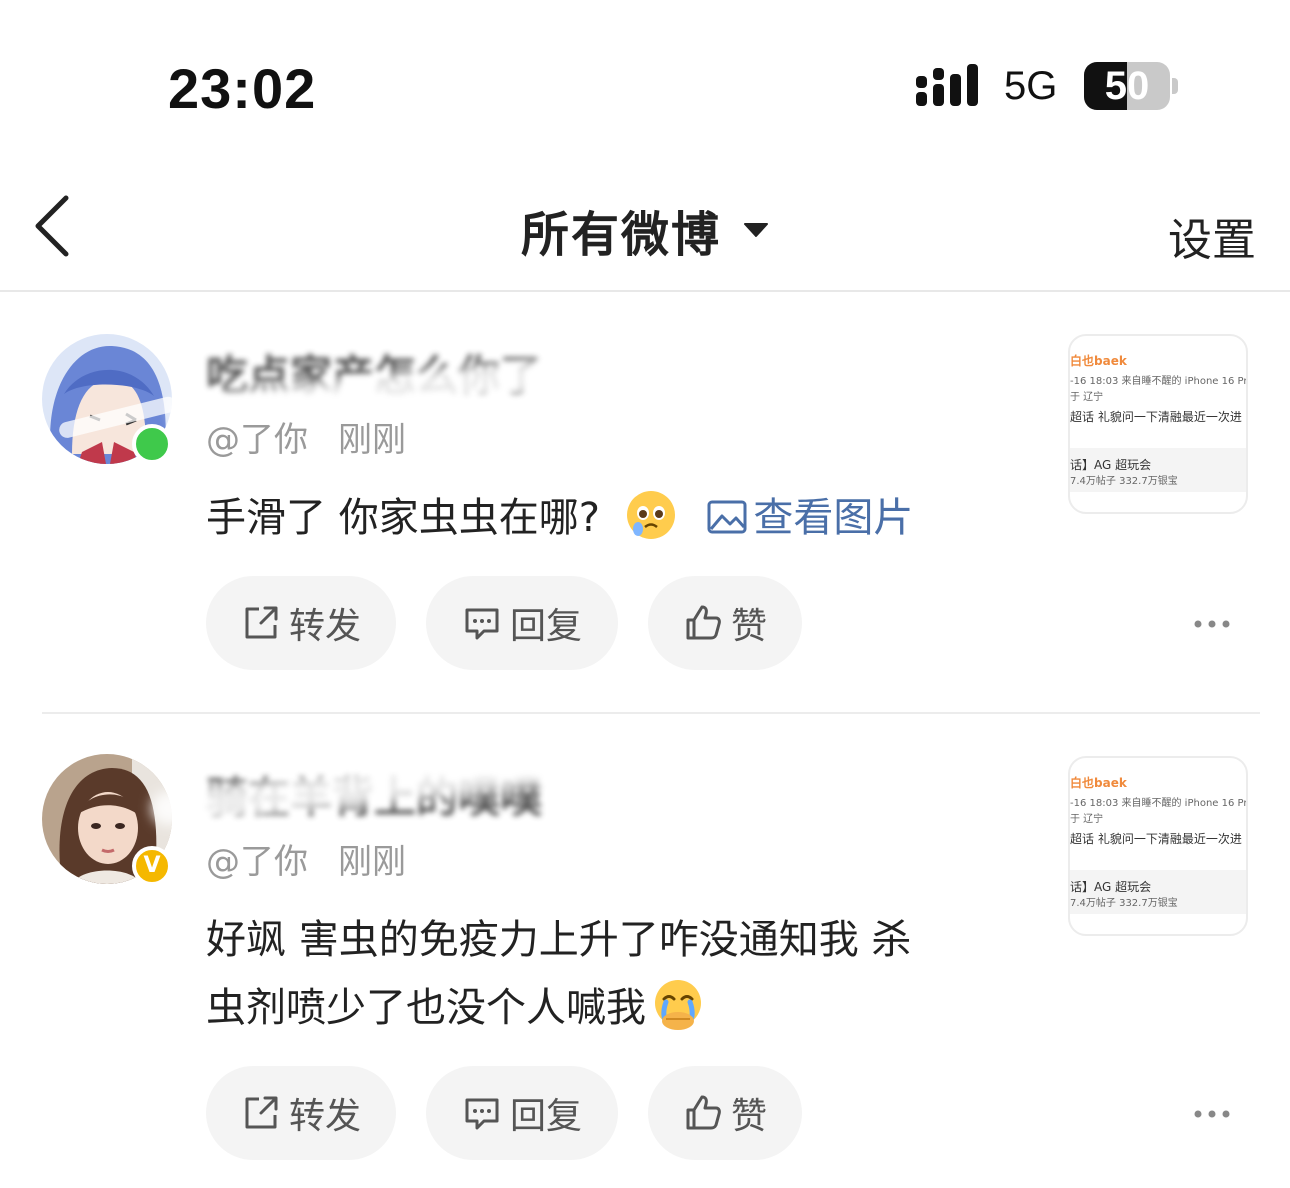  I want to click on verified-badge: V, so click(152, 866).